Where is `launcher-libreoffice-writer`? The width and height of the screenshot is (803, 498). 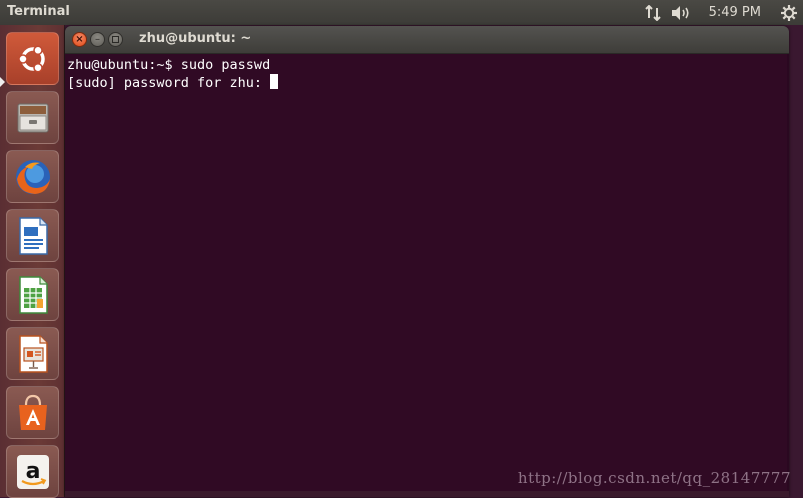
launcher-libreoffice-writer is located at coordinates (32, 235).